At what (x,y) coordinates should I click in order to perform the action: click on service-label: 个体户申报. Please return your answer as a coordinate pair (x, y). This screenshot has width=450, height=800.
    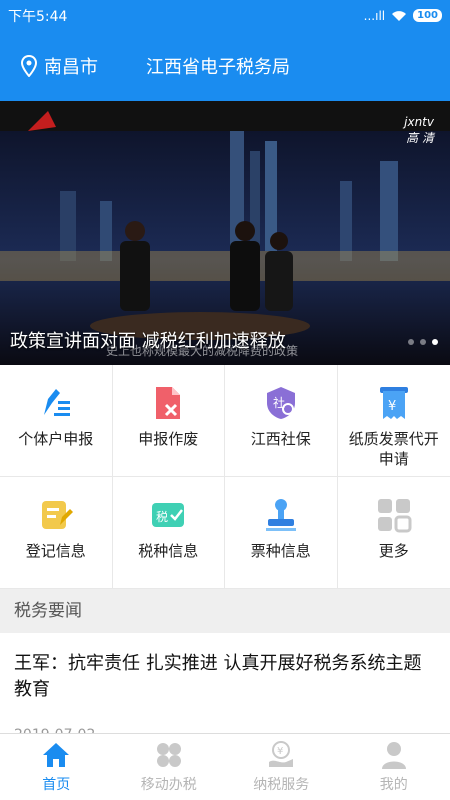
    Looking at the image, I should click on (56, 439).